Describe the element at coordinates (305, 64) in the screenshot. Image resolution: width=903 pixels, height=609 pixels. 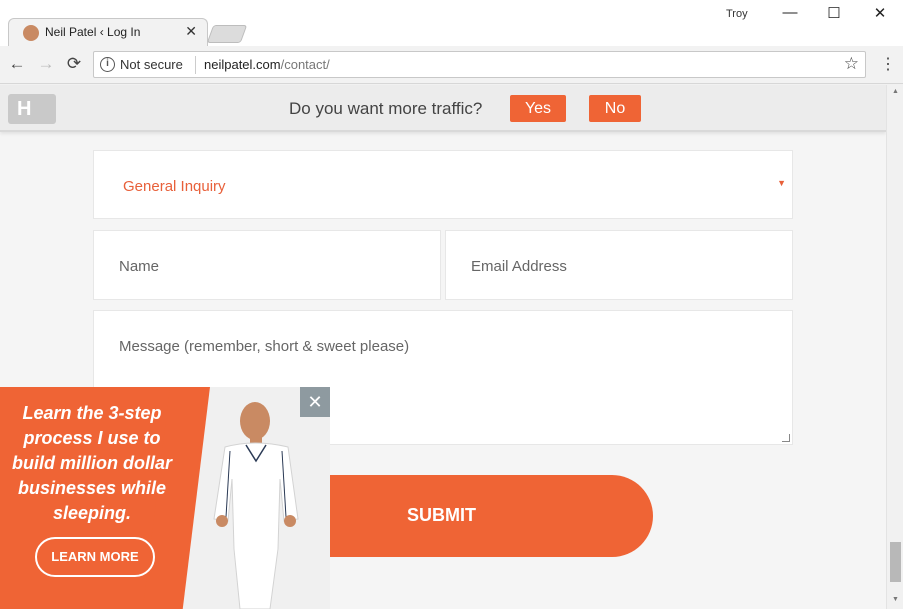
I see `url-path: /contact/` at that location.